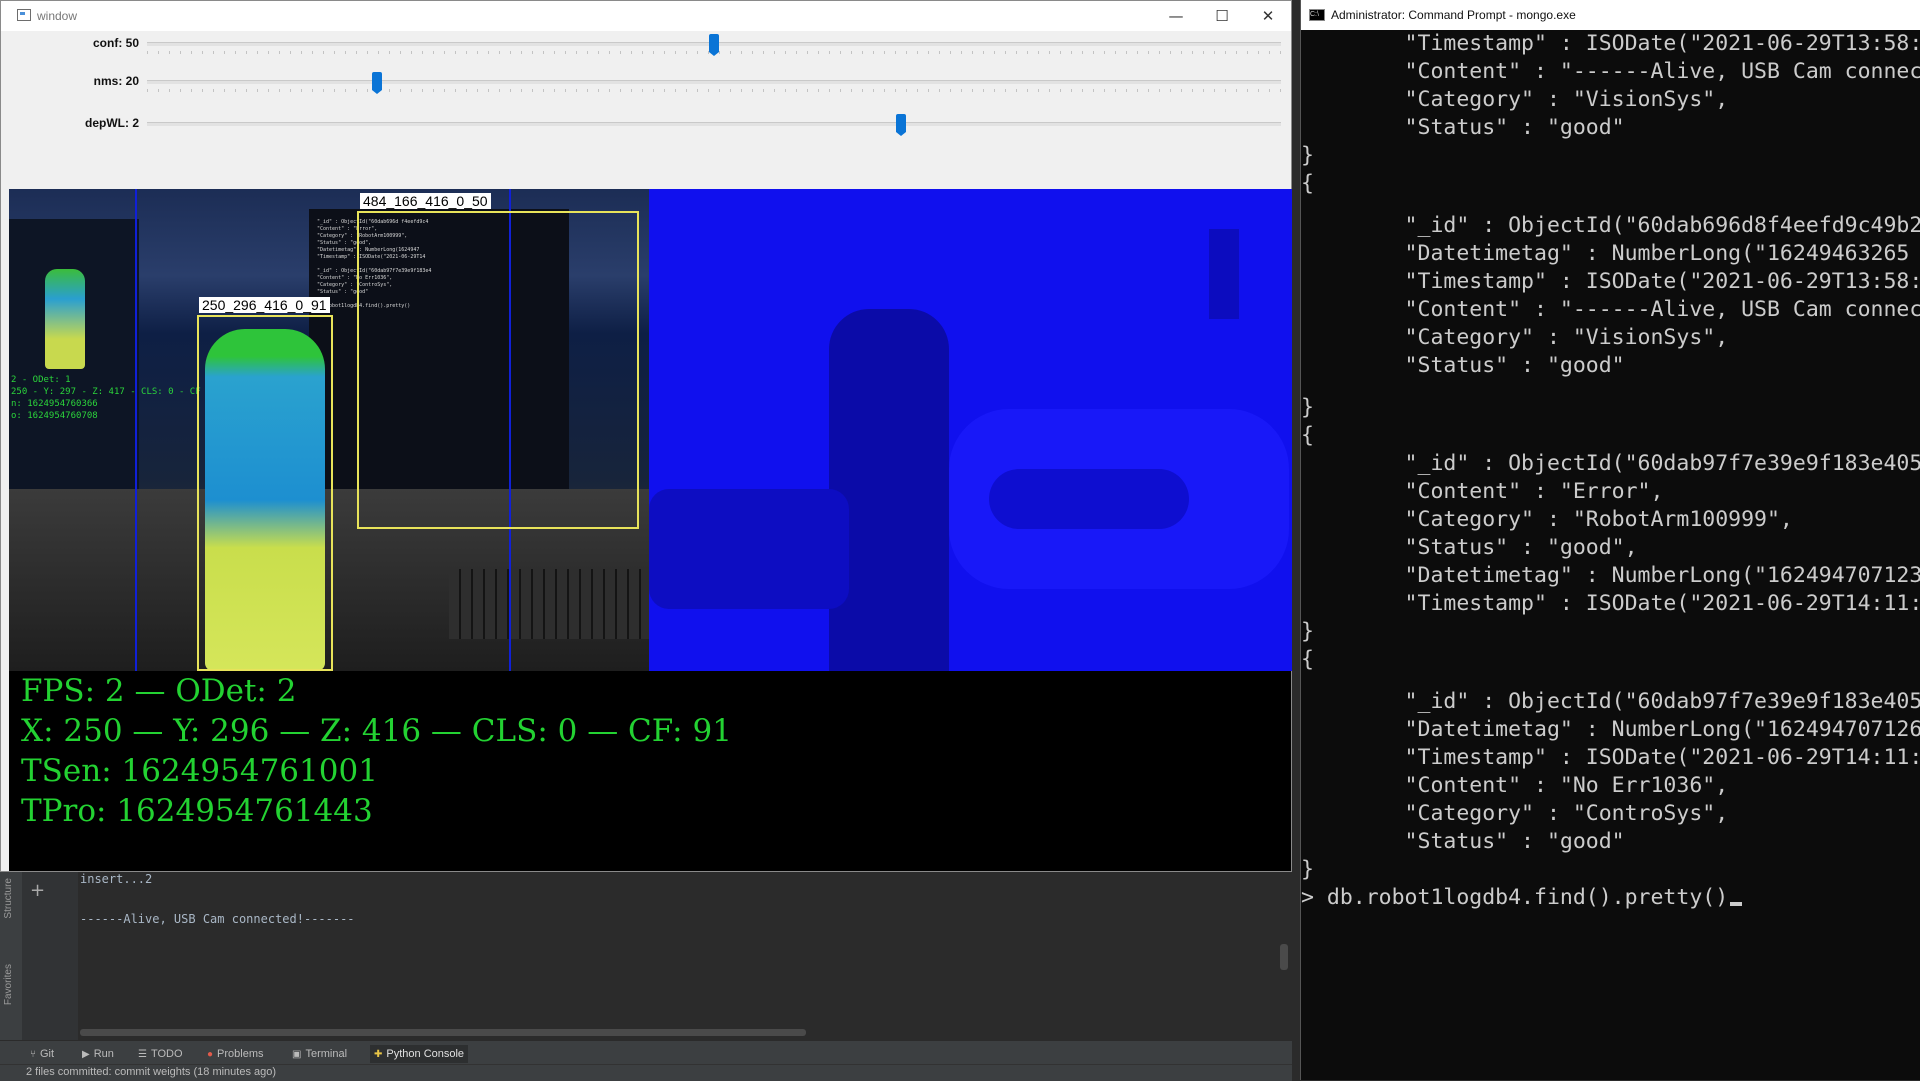 The height and width of the screenshot is (1081, 1920). Describe the element at coordinates (265, 493) in the screenshot. I see `detection-box-bottle` at that location.